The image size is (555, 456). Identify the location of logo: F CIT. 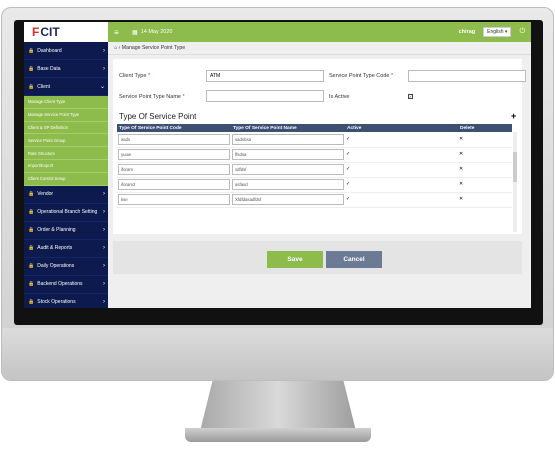
(66, 32).